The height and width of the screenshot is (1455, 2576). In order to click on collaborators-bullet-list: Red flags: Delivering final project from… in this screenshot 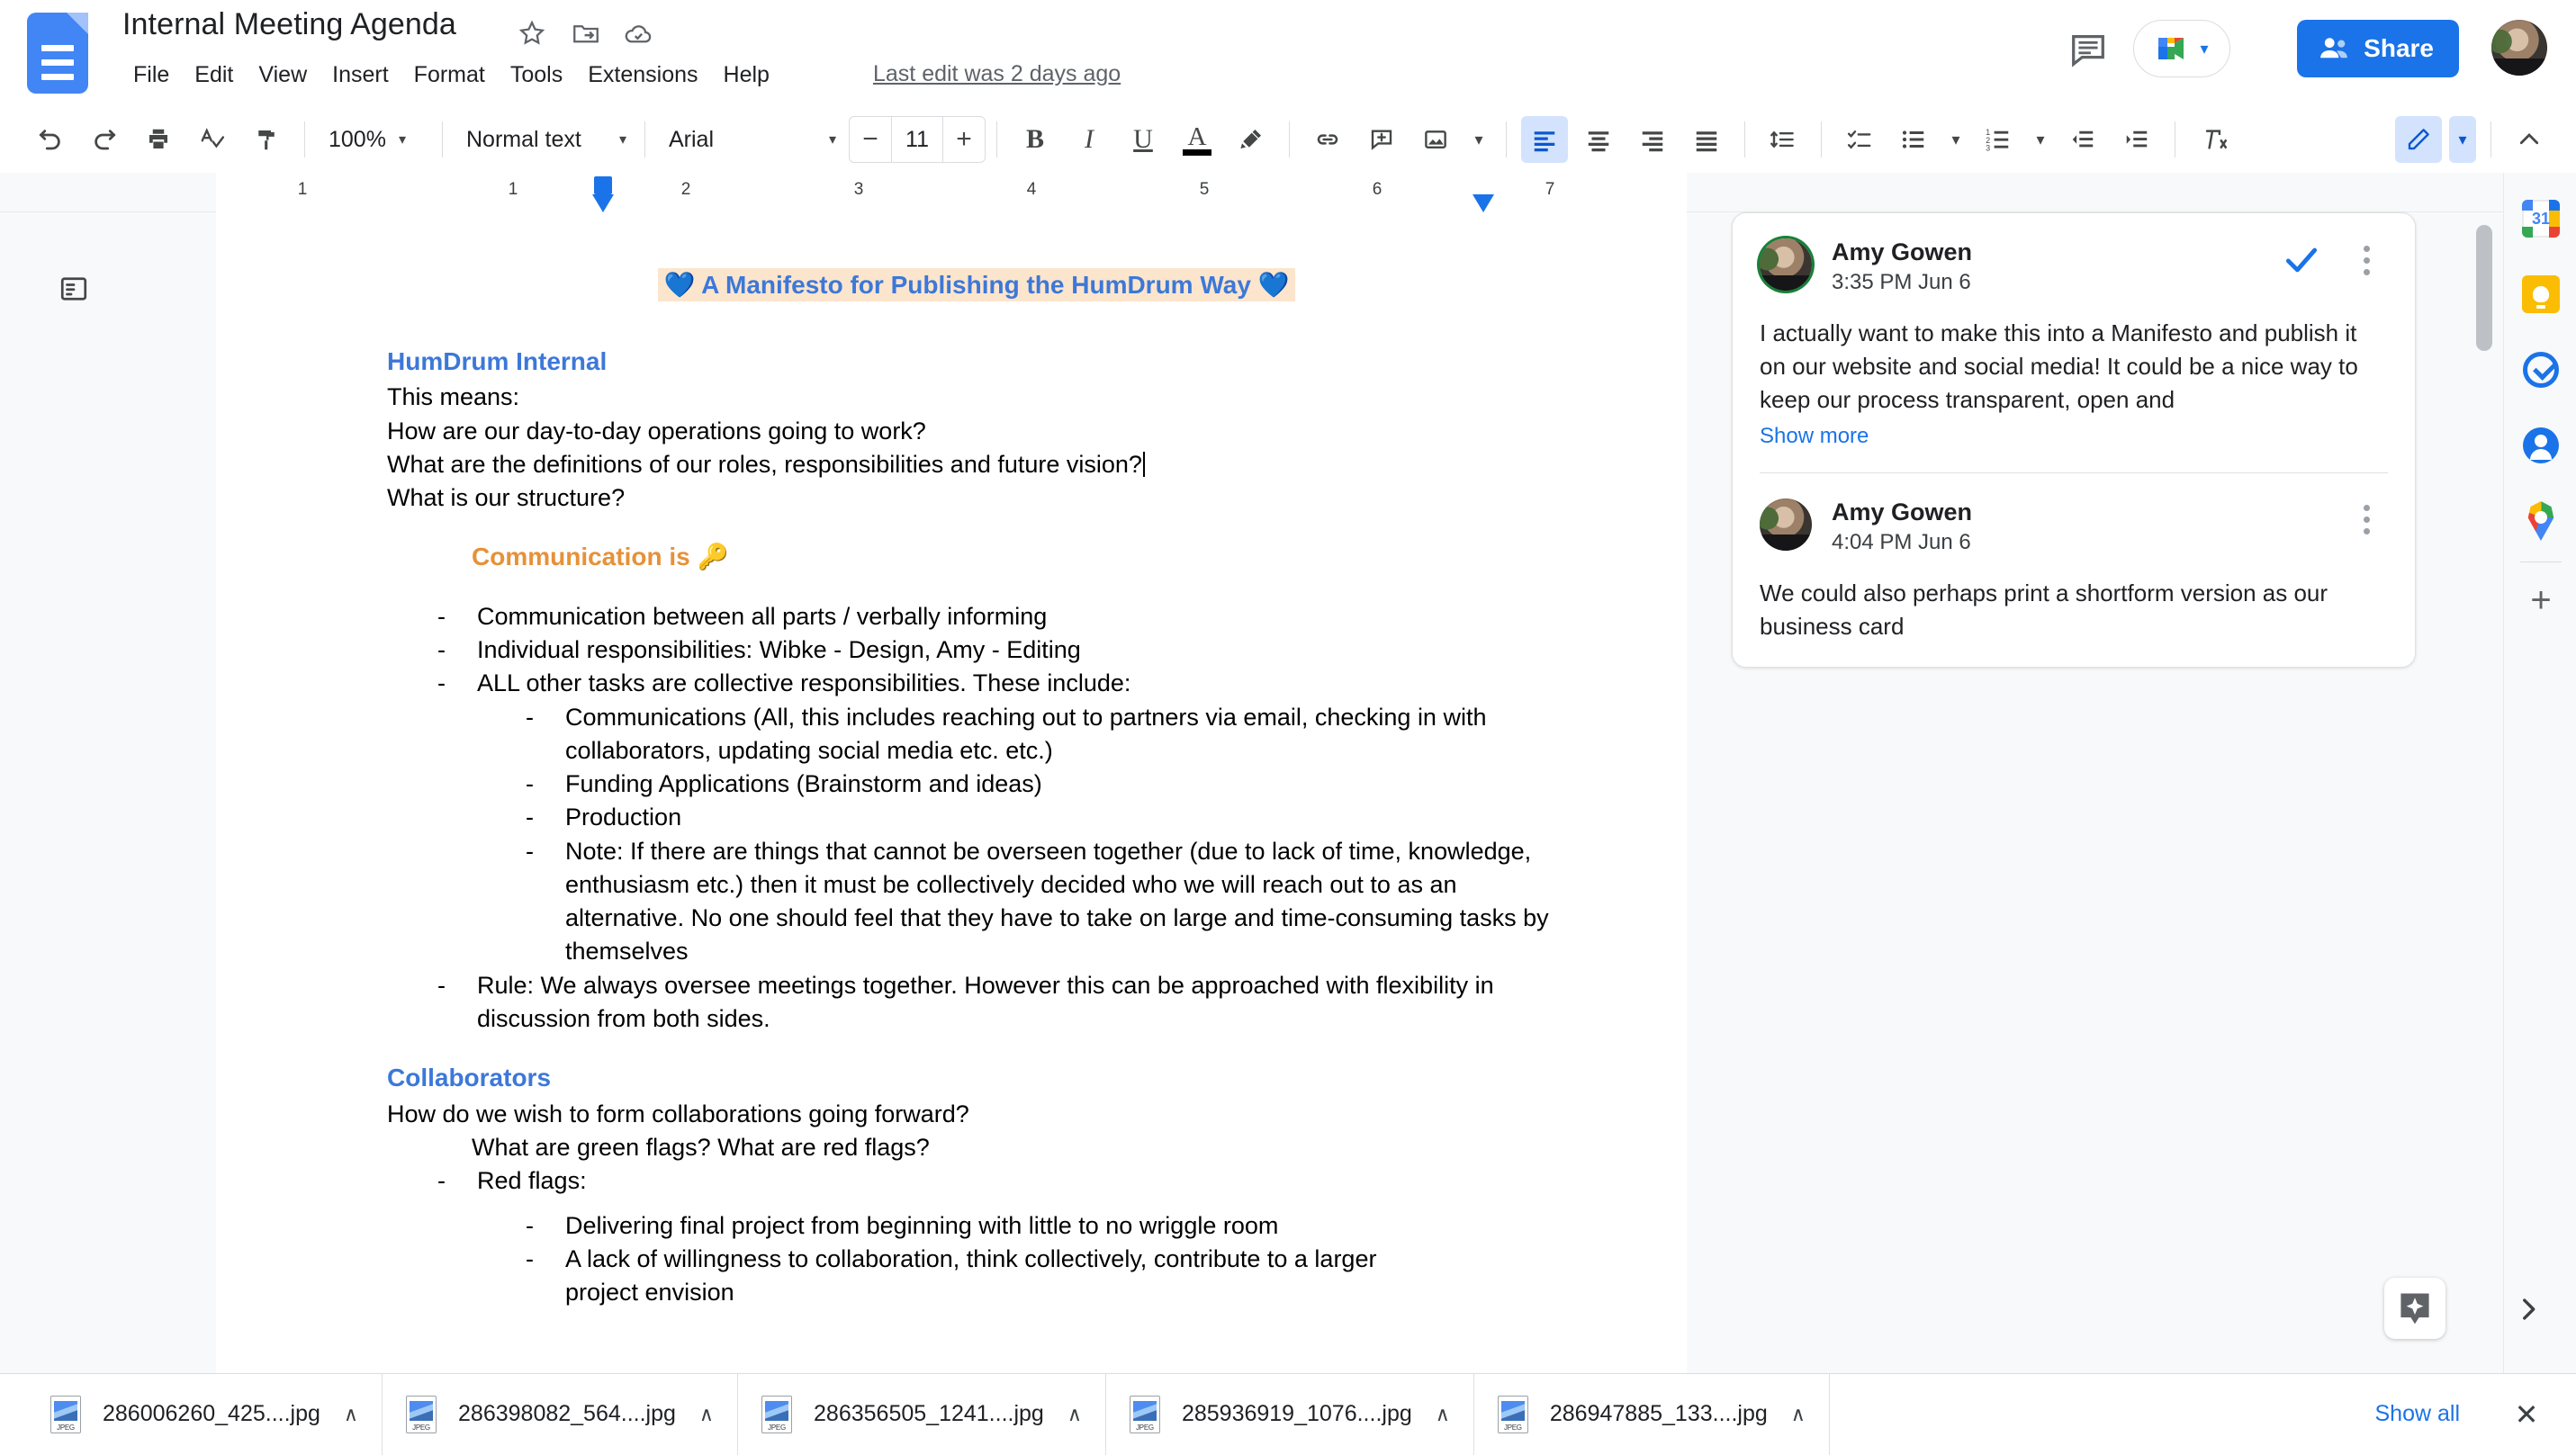, I will do `click(998, 1236)`.